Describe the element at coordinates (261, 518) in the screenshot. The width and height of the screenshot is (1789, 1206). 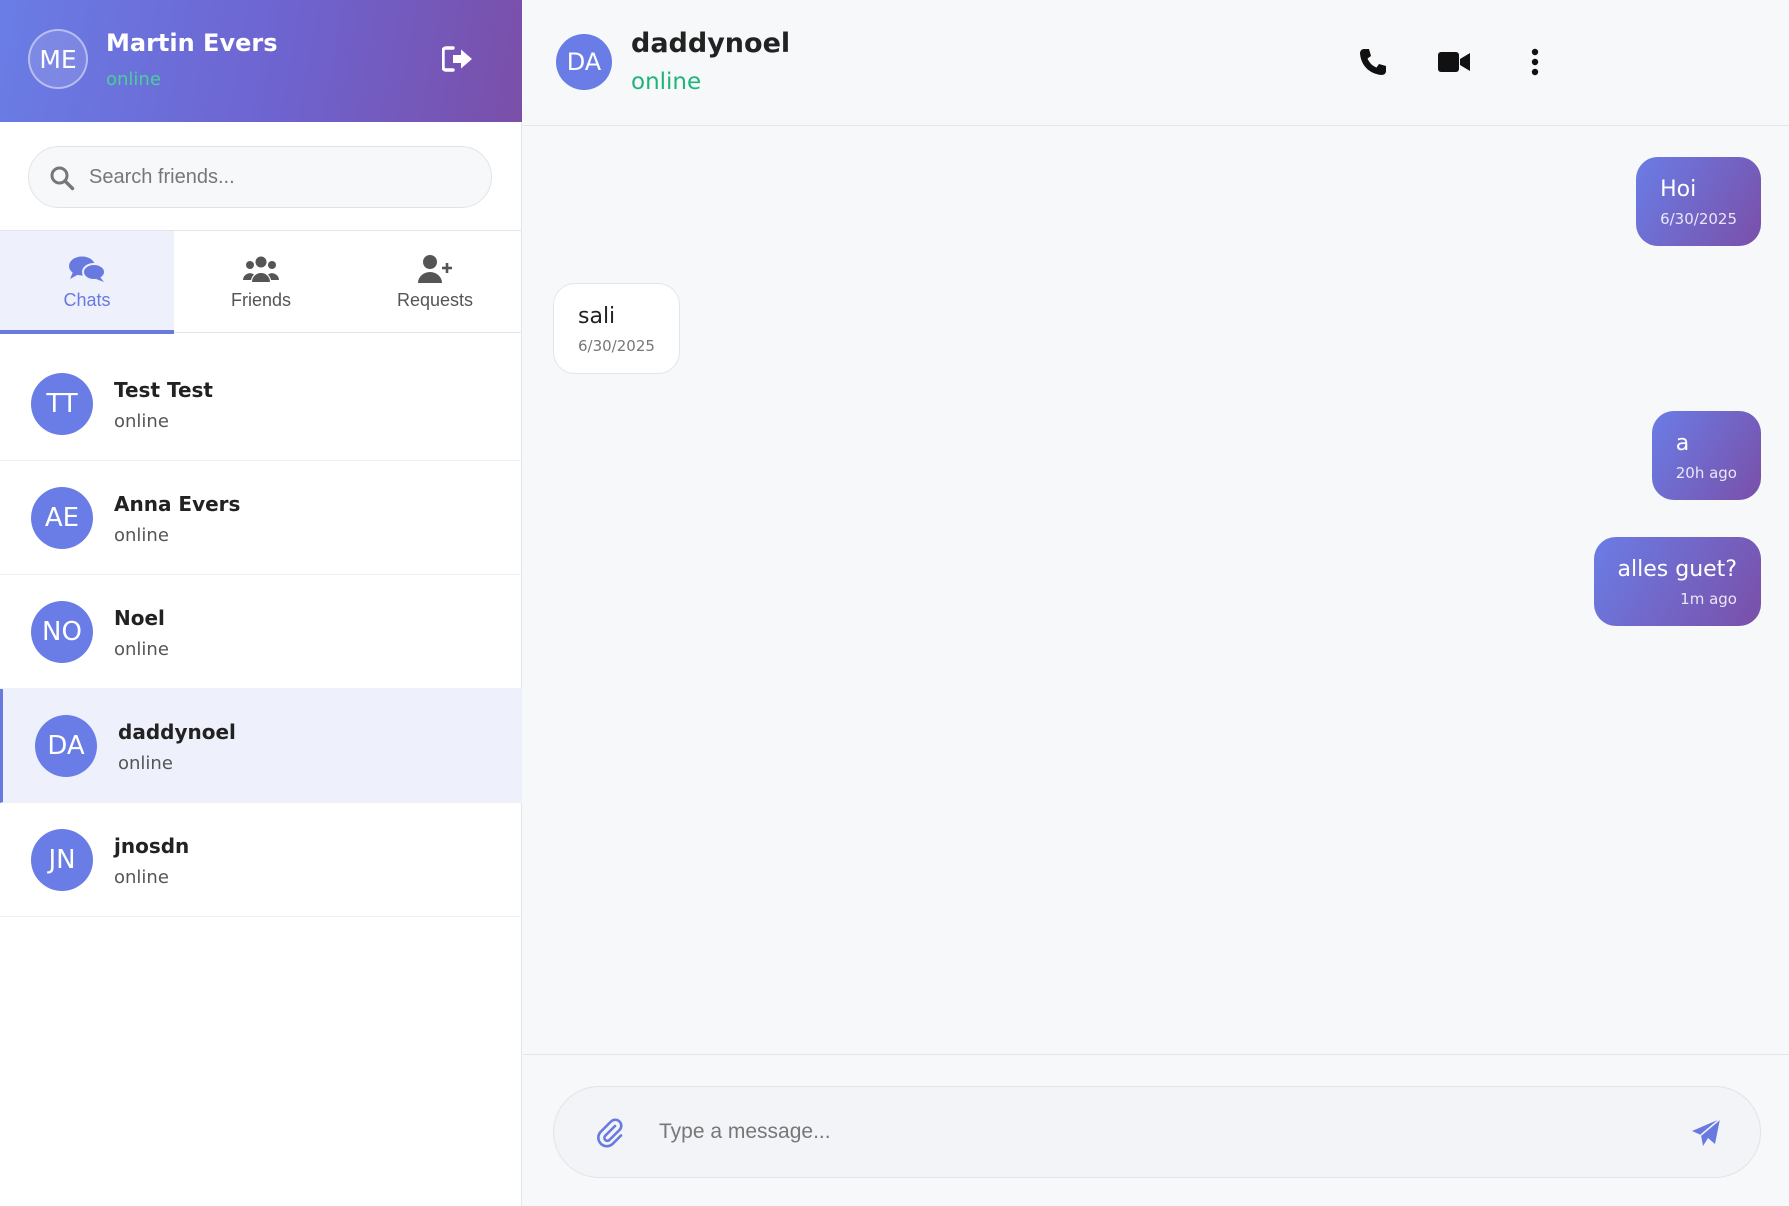
I see `chat-item-anna-evers: AE Anna Evers online` at that location.